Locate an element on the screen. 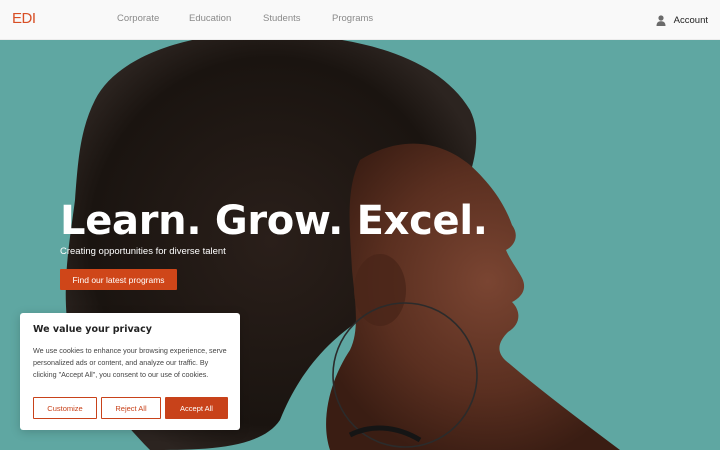 This screenshot has height=450, width=720. reject-all-button: Reject All is located at coordinates (131, 408).